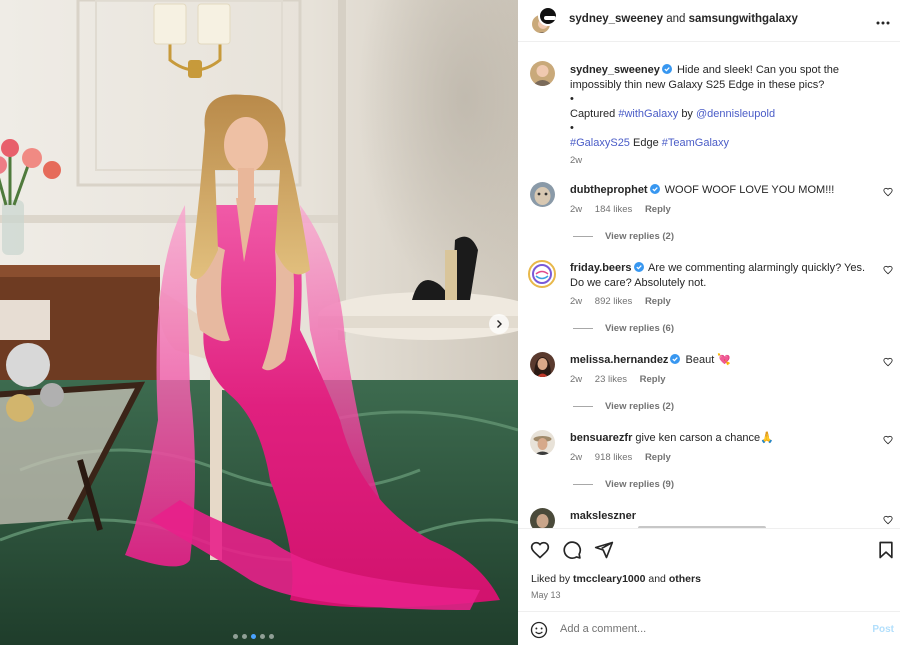 The image size is (900, 645). What do you see at coordinates (648, 114) in the screenshot?
I see `hashtag-withgalaxy: #withGalaxy` at bounding box center [648, 114].